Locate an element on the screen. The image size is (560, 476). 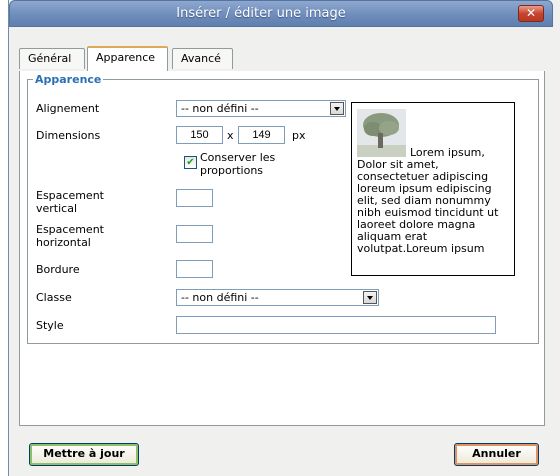
title-bar: Insérer / éditer une image ✕ is located at coordinates (281, 13).